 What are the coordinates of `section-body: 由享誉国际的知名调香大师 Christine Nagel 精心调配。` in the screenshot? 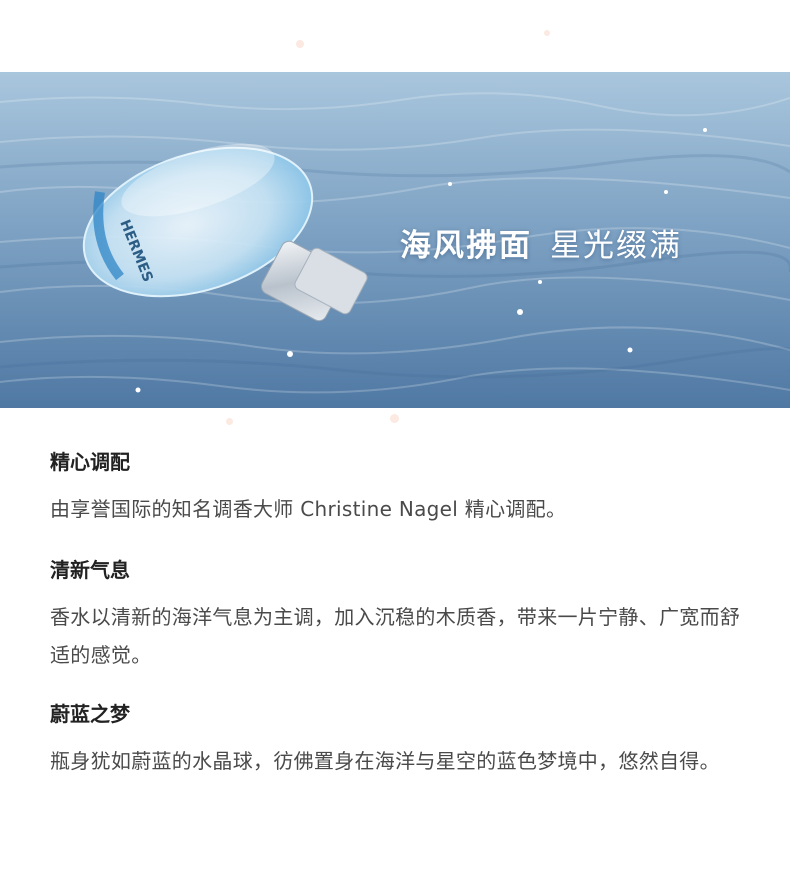 It's located at (308, 509).